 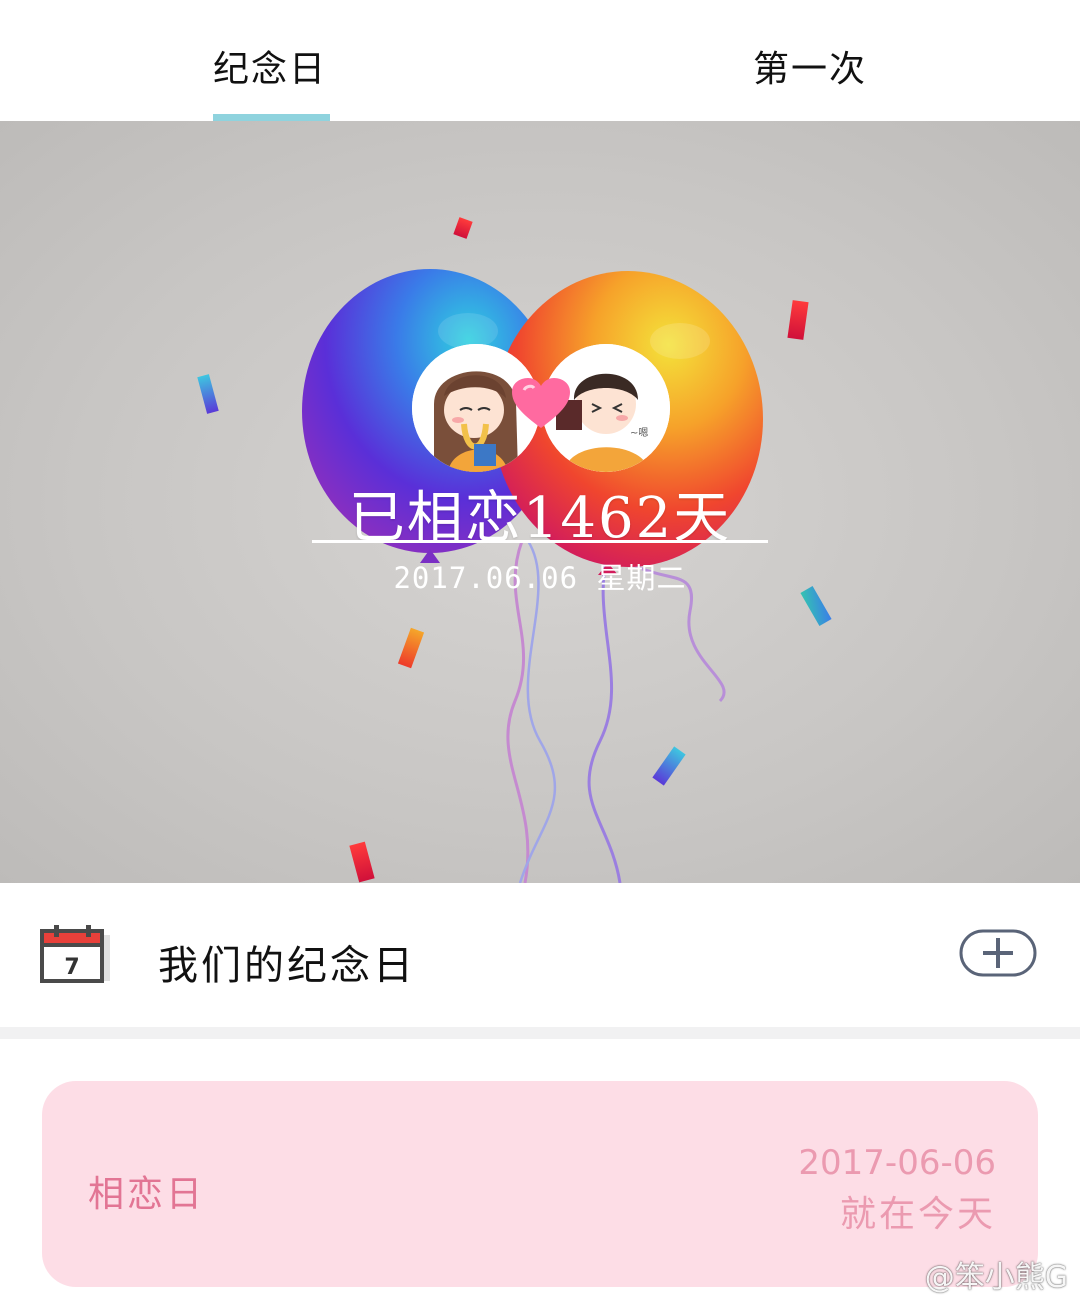 I want to click on tab-anniversary: 纪念日, so click(x=270, y=60).